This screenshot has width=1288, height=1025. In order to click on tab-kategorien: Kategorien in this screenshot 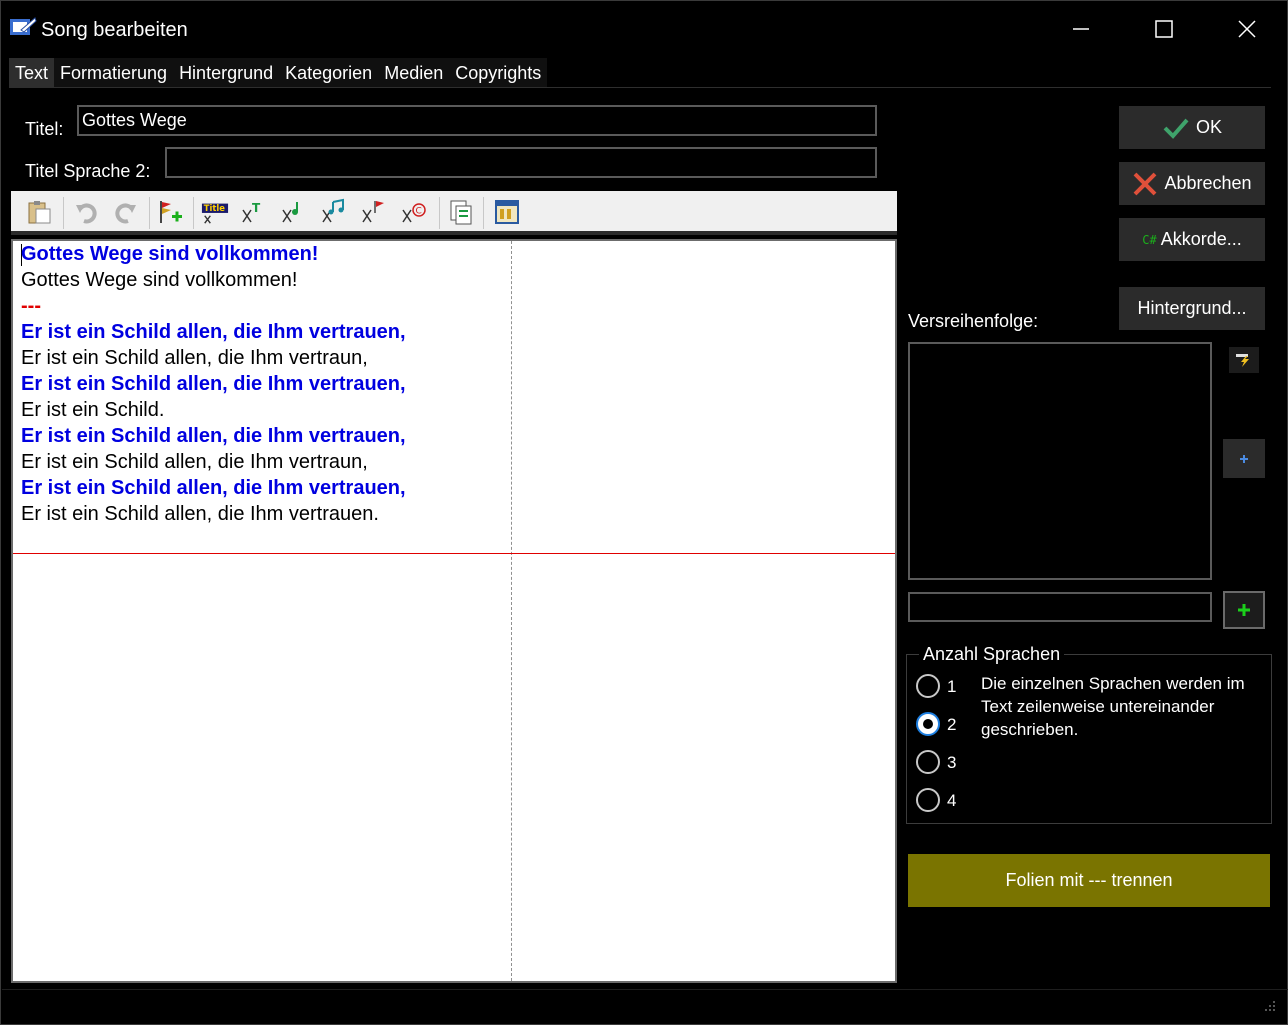, I will do `click(329, 72)`.